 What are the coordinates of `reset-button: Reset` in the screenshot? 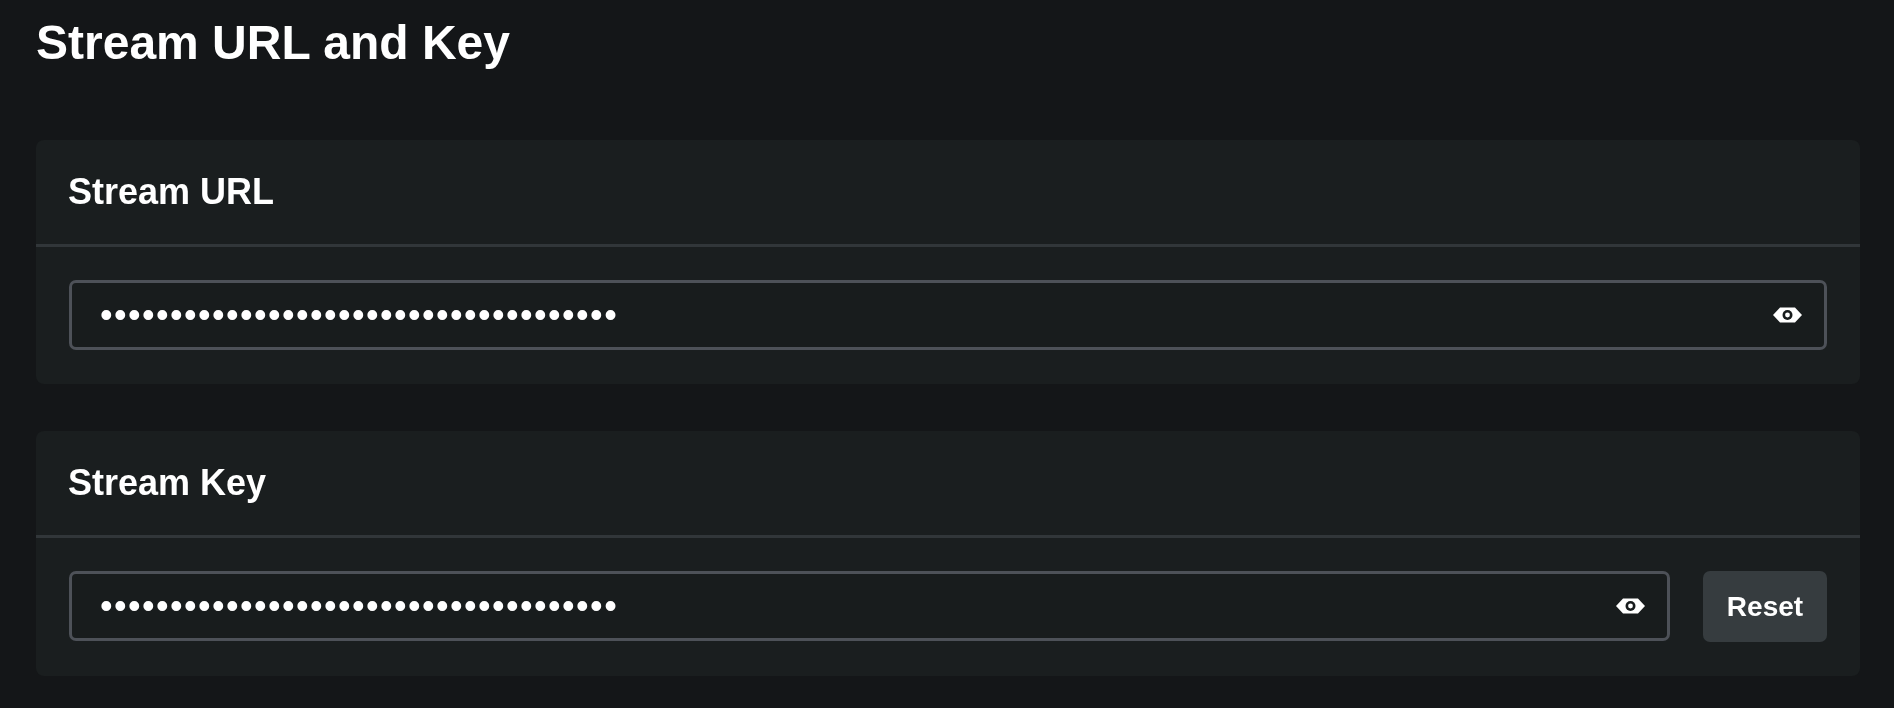 It's located at (1765, 606).